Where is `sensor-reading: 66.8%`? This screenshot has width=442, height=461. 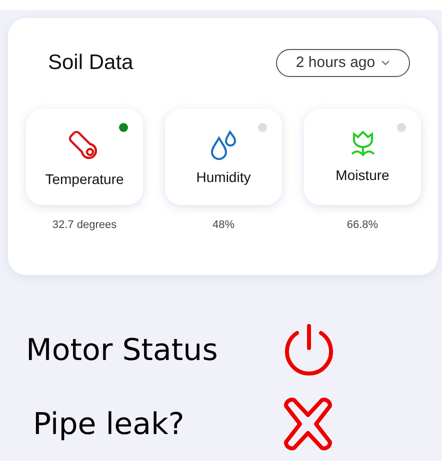
sensor-reading: 66.8% is located at coordinates (362, 225).